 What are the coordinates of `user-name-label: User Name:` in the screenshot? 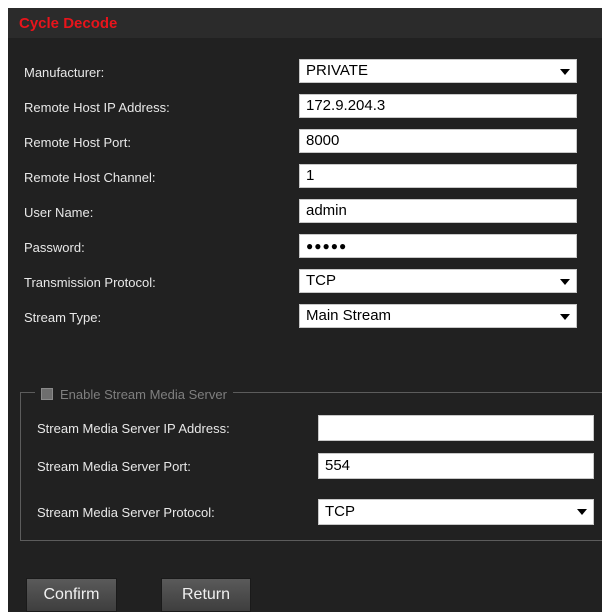 It's located at (59, 212).